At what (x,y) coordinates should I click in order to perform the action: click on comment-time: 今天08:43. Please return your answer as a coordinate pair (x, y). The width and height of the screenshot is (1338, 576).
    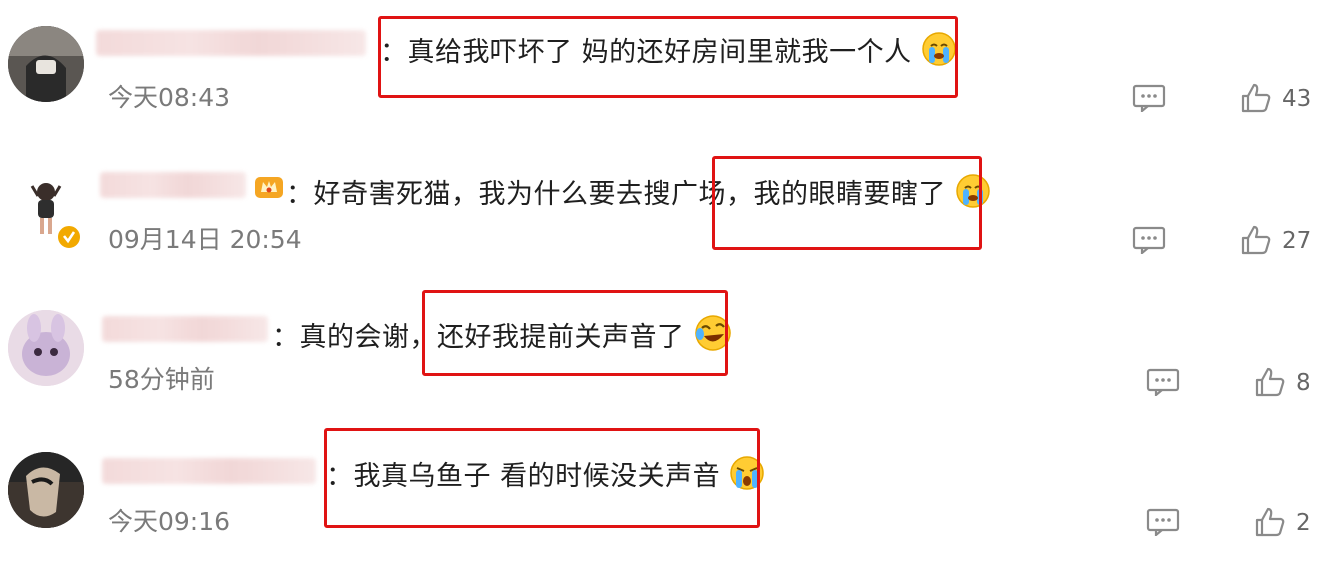
    Looking at the image, I should click on (169, 97).